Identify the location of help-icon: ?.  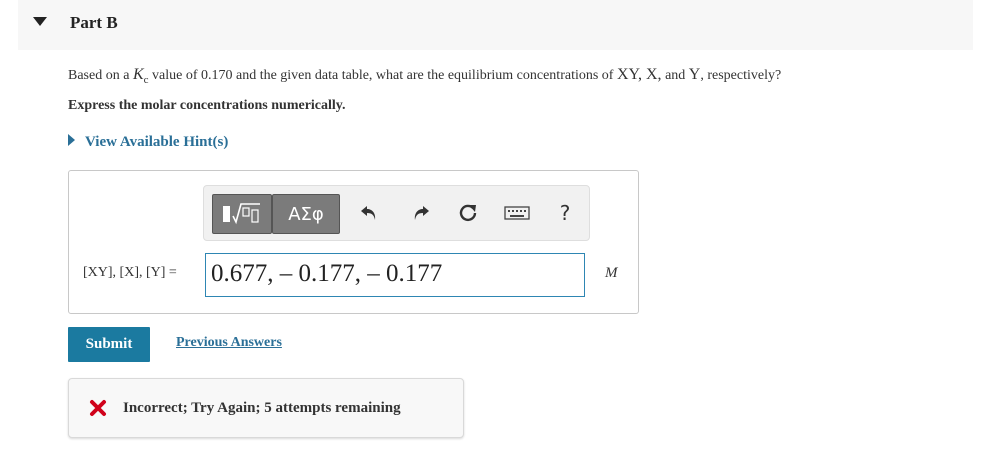
(565, 213).